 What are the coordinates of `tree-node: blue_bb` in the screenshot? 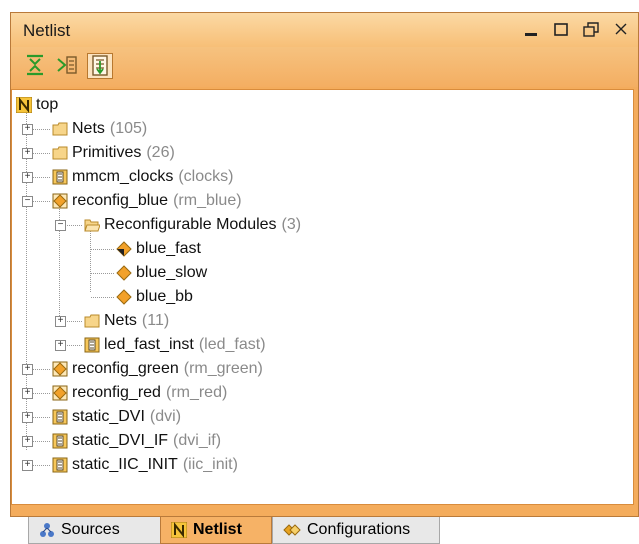 It's located at (154, 297).